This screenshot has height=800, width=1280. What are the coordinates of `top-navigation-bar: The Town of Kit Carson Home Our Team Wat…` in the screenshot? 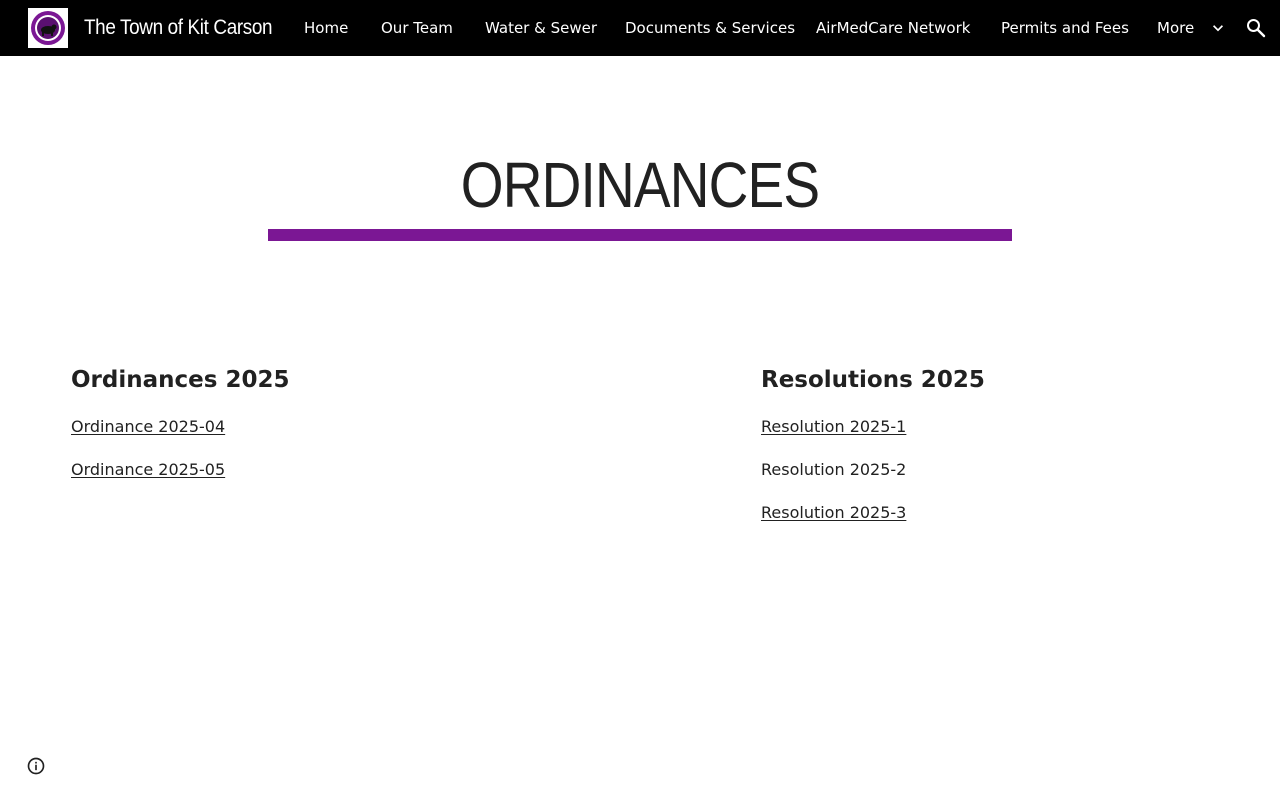 It's located at (640, 28).